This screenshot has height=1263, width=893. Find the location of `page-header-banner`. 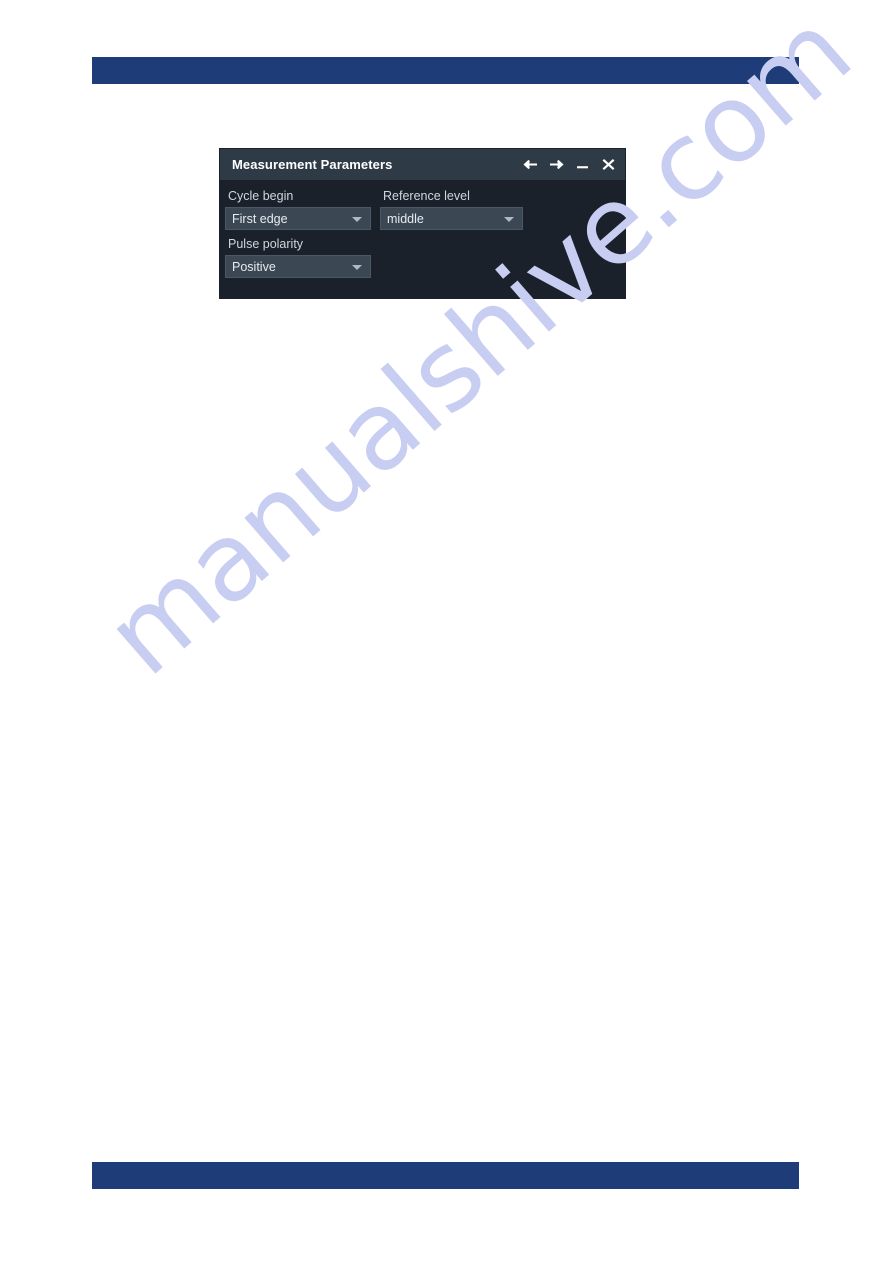

page-header-banner is located at coordinates (445, 70).